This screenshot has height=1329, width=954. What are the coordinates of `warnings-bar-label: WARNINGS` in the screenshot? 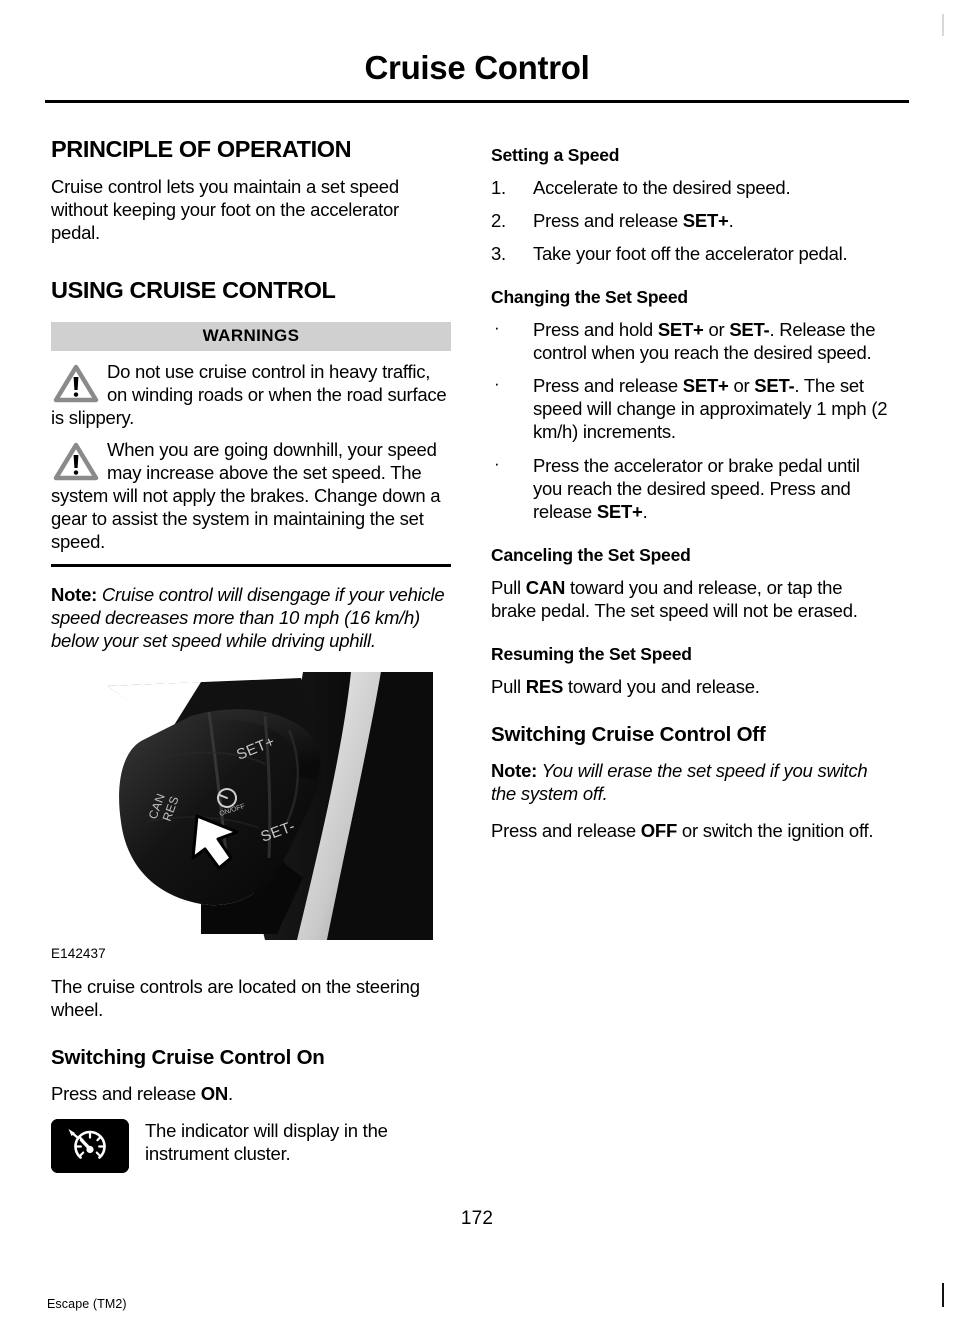 It's located at (251, 336).